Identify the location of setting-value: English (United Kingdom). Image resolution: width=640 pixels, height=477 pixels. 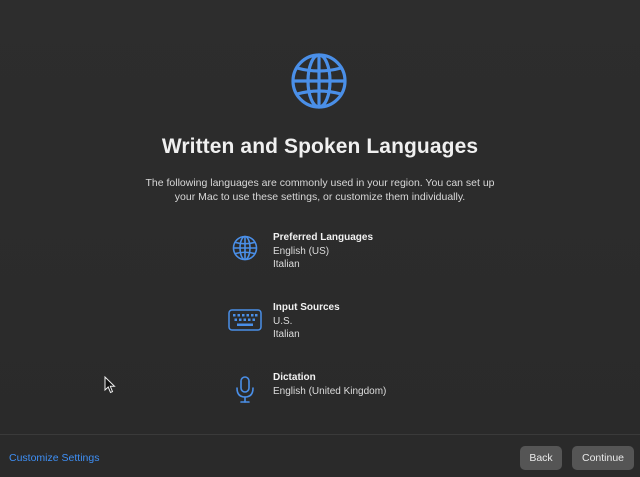
(330, 391).